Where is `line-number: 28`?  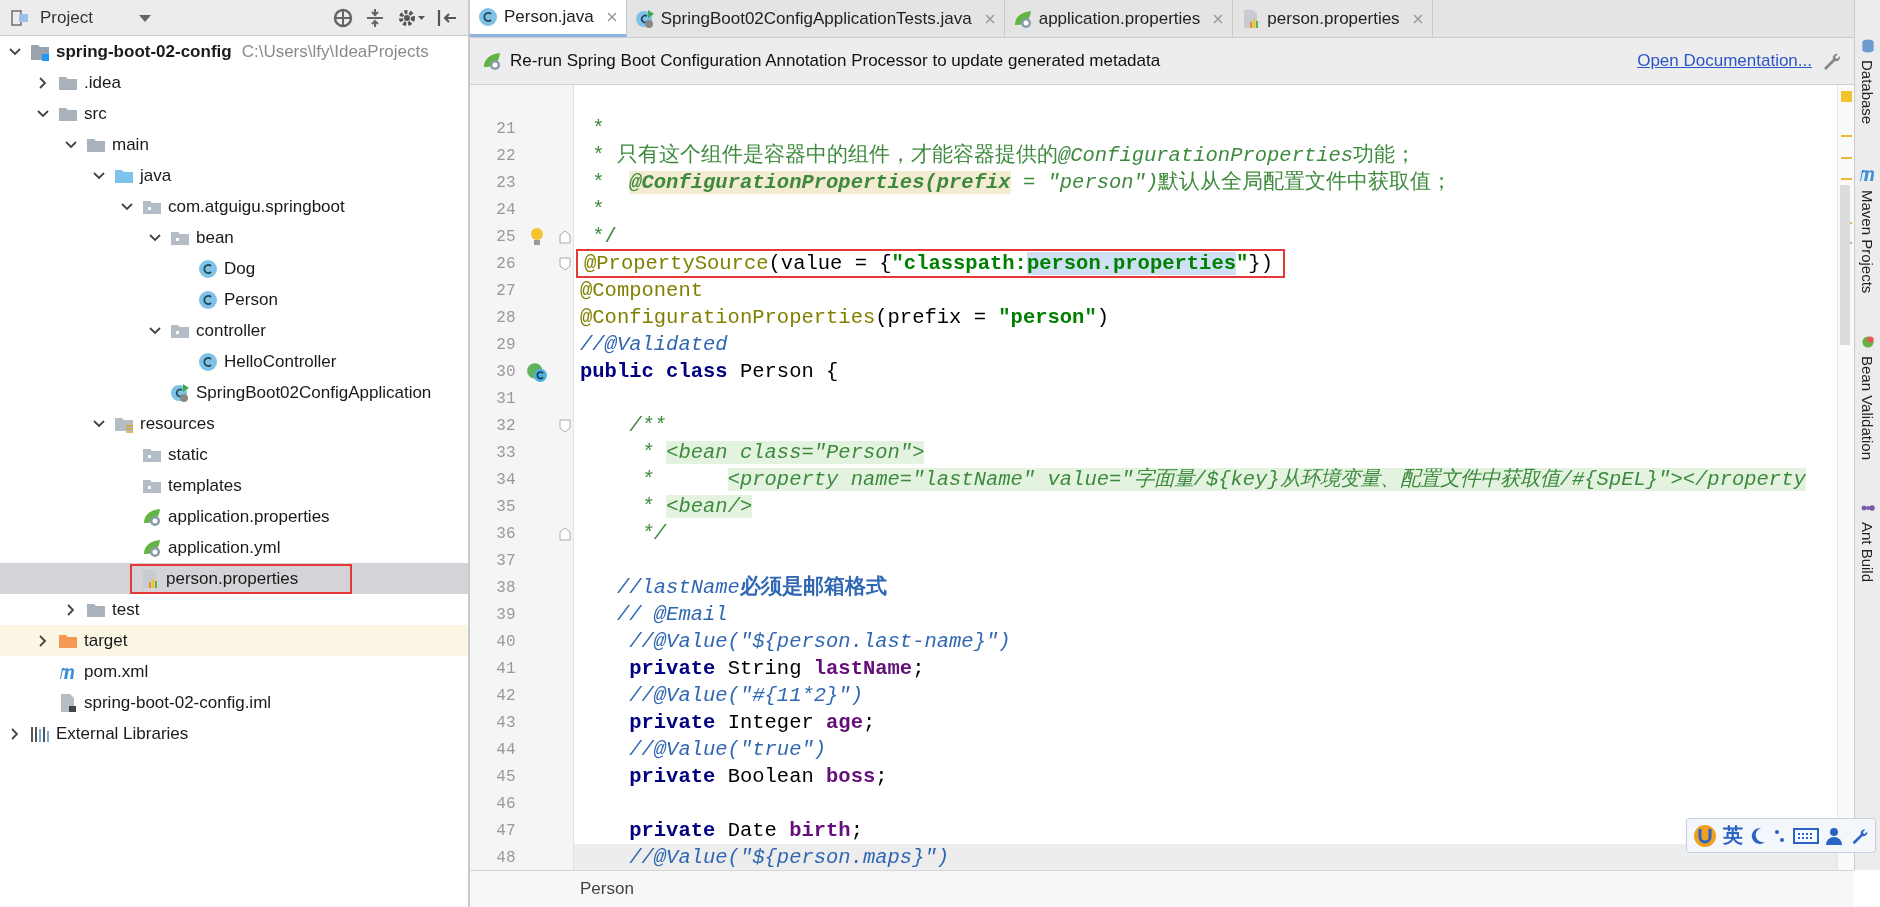
line-number: 28 is located at coordinates (505, 317).